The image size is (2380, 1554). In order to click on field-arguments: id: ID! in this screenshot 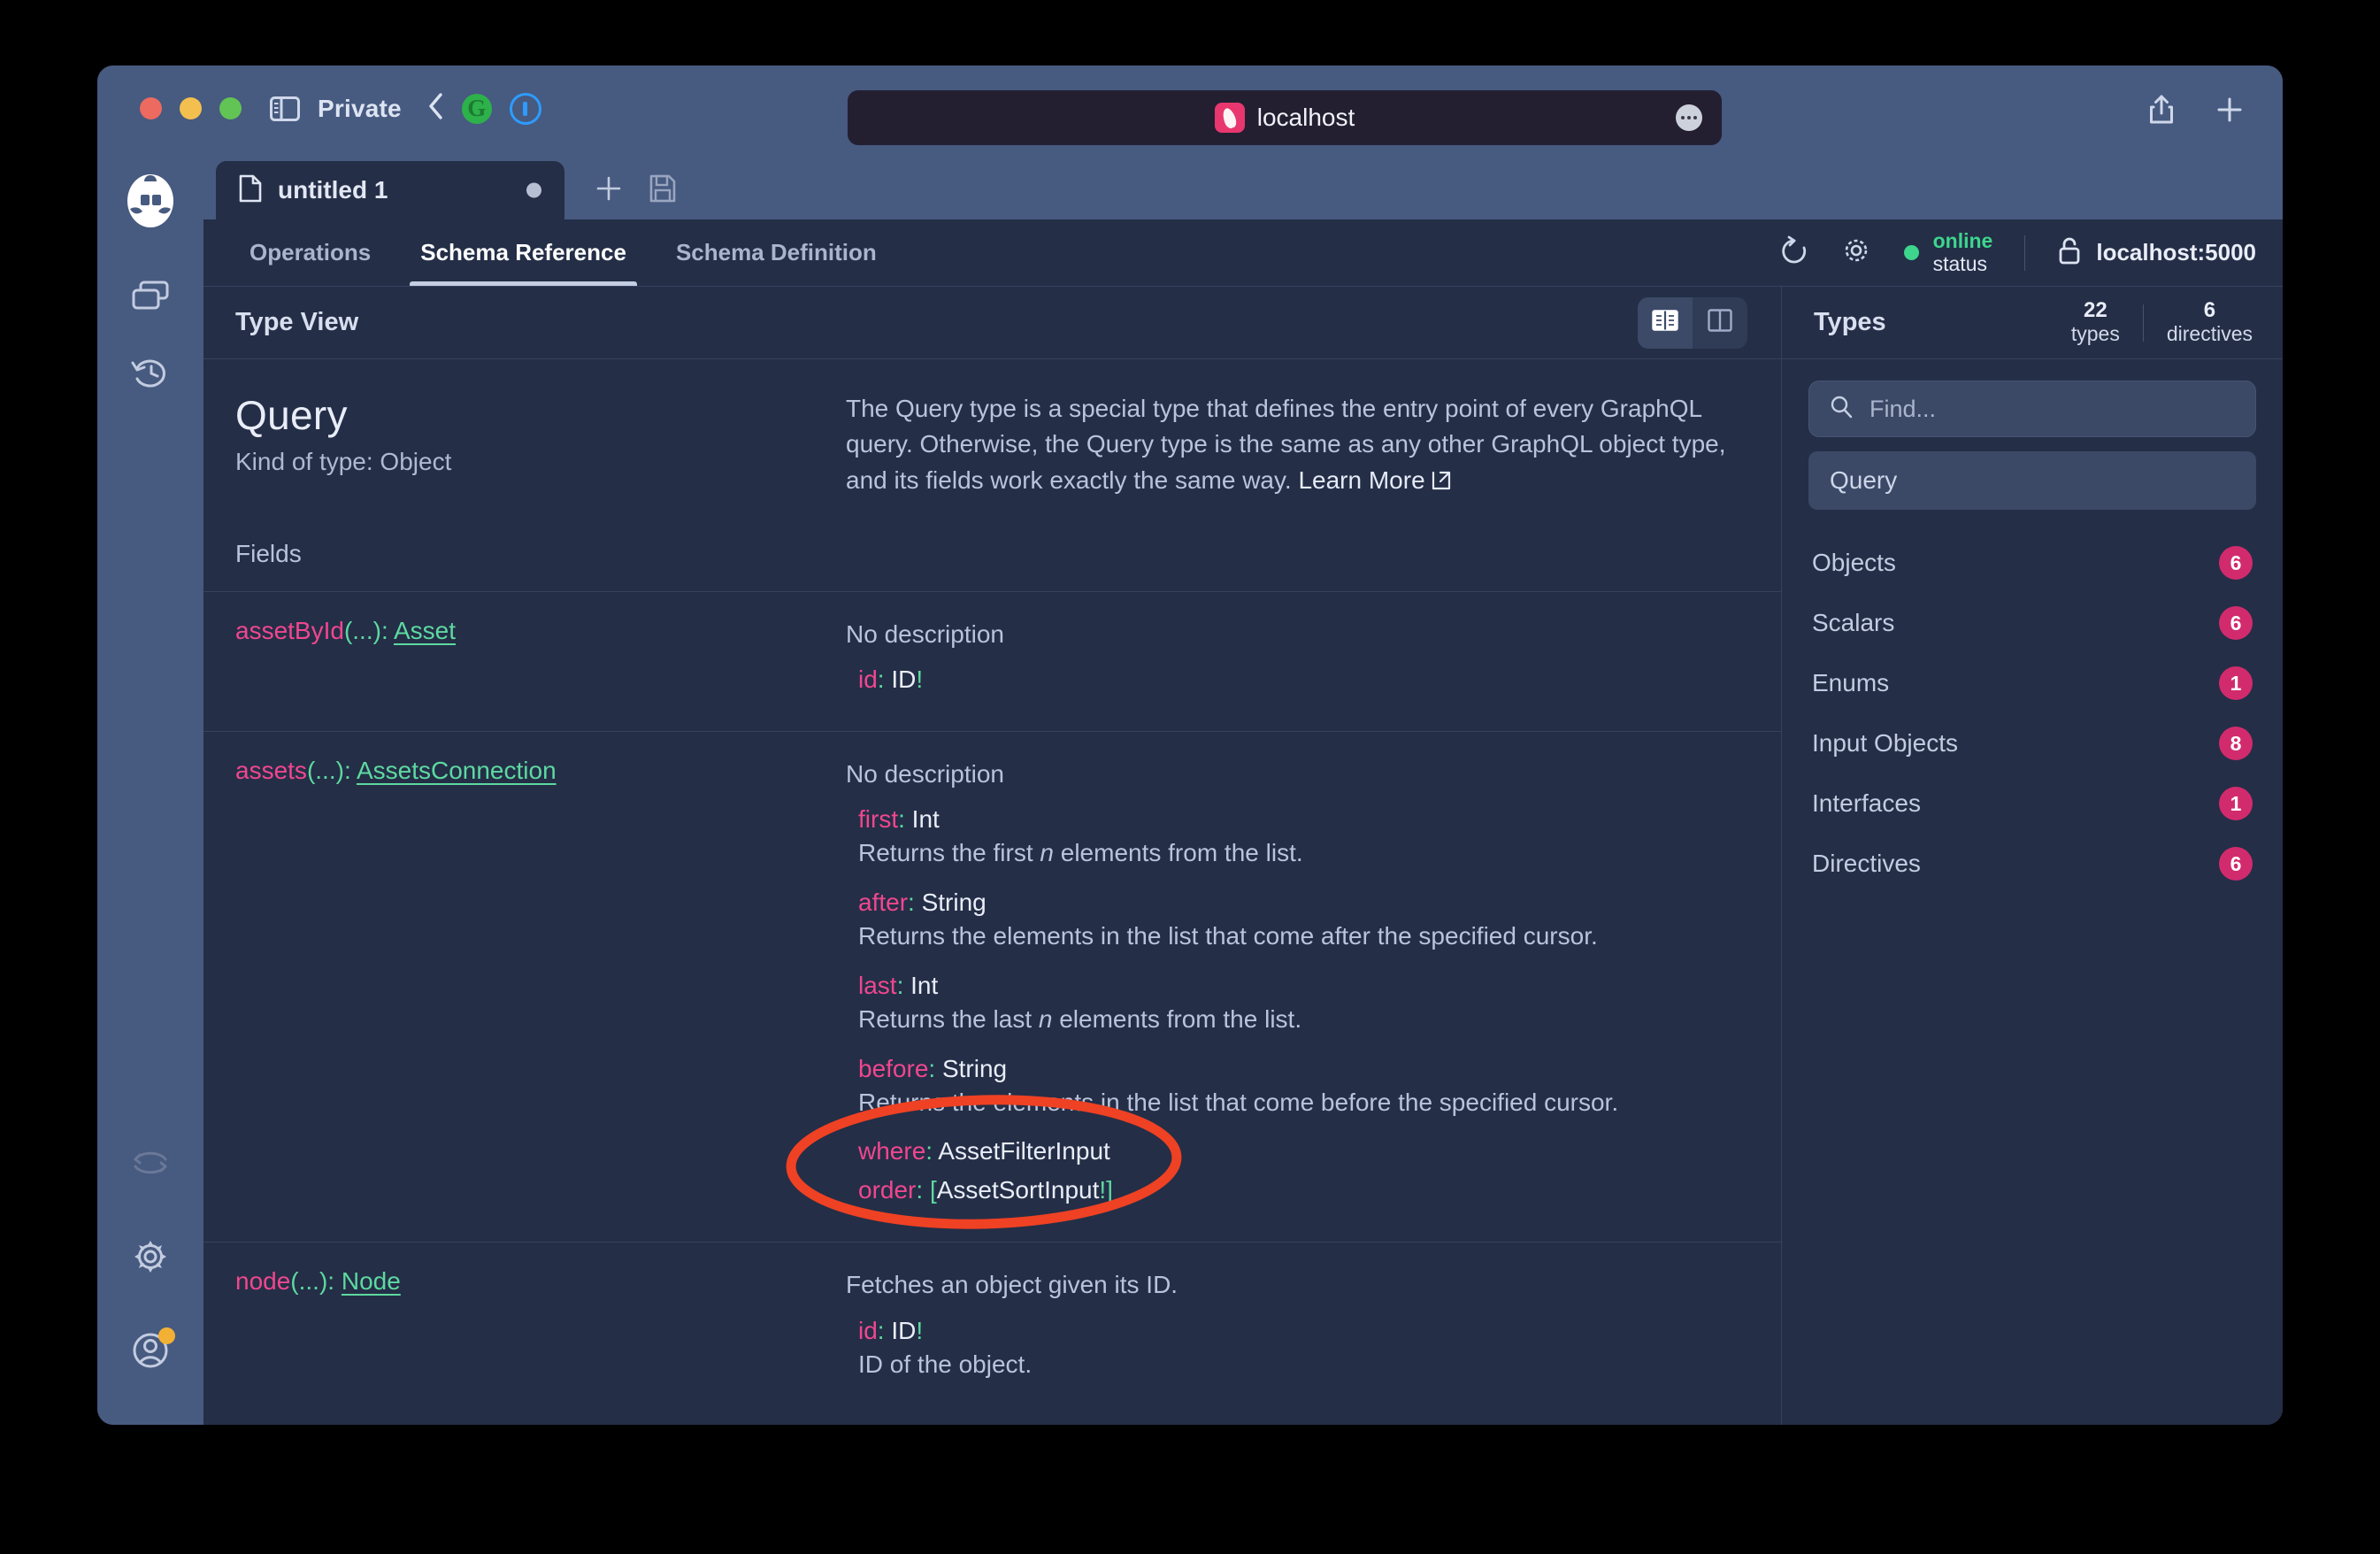, I will do `click(1292, 679)`.